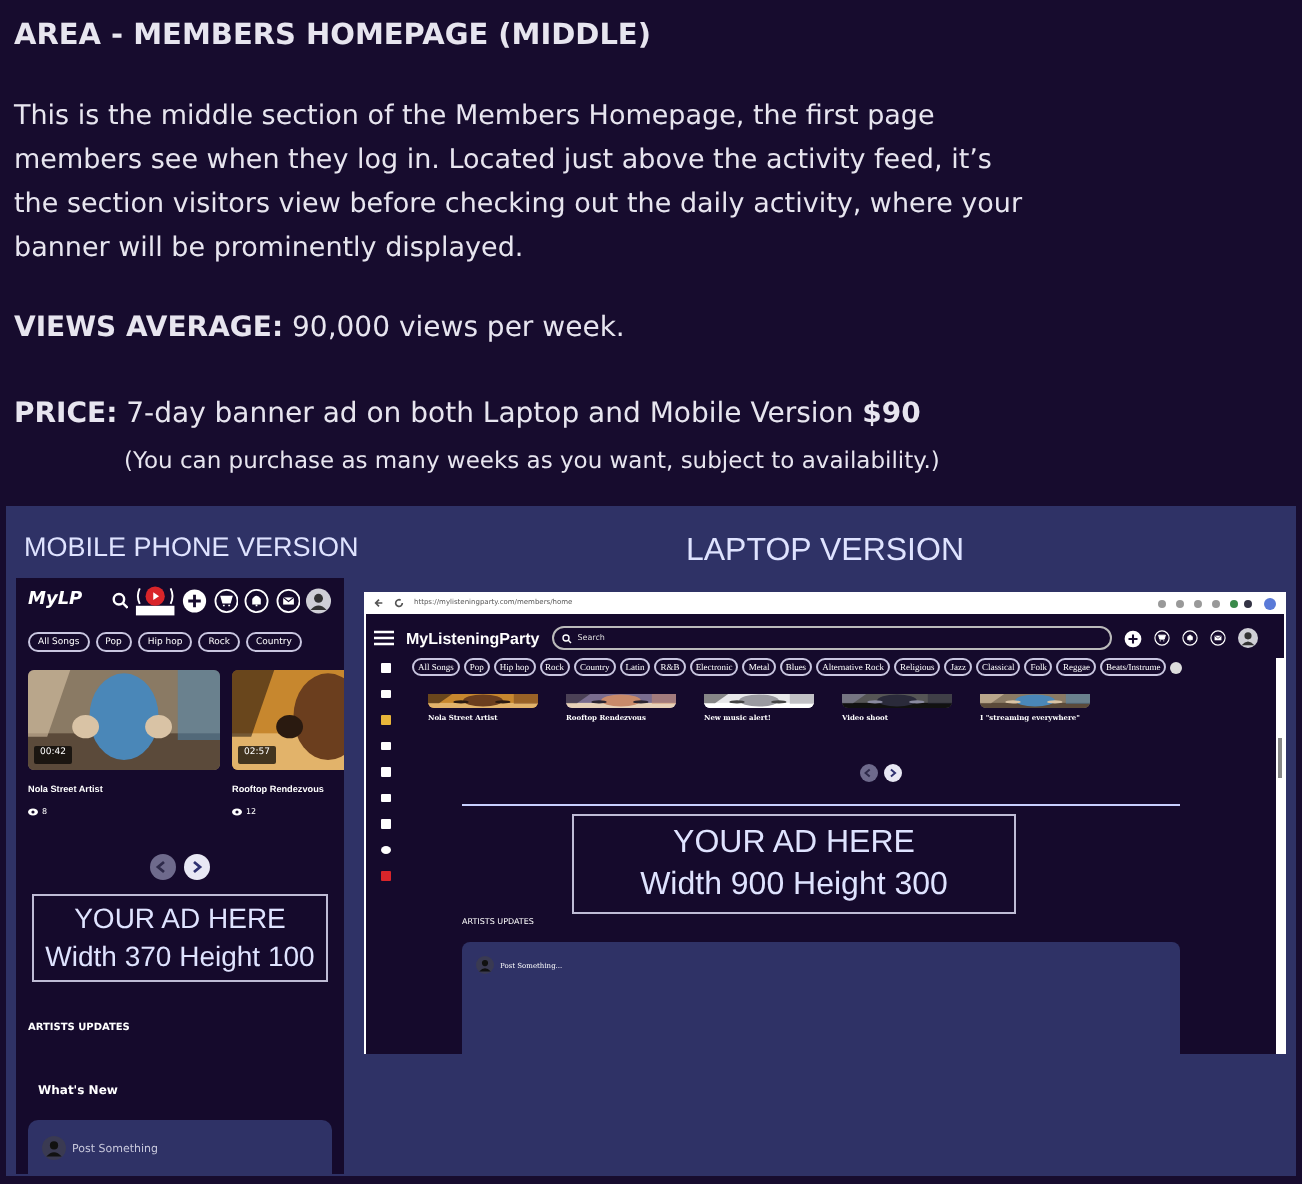  What do you see at coordinates (1216, 603) in the screenshot?
I see `browser-icons` at bounding box center [1216, 603].